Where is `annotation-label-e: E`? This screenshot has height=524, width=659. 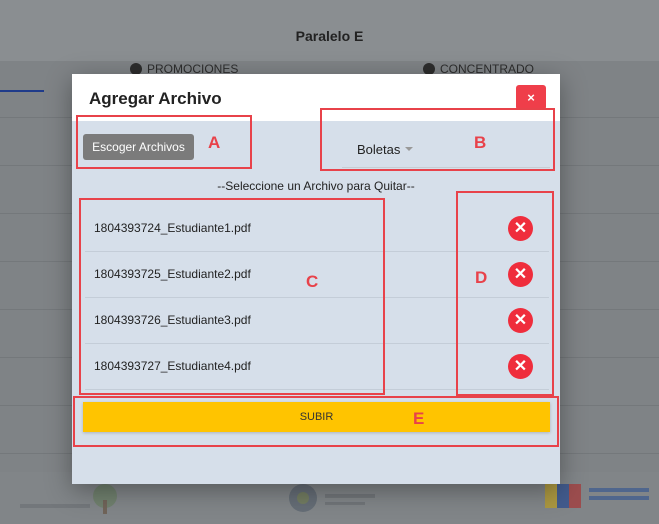 annotation-label-e: E is located at coordinates (419, 418).